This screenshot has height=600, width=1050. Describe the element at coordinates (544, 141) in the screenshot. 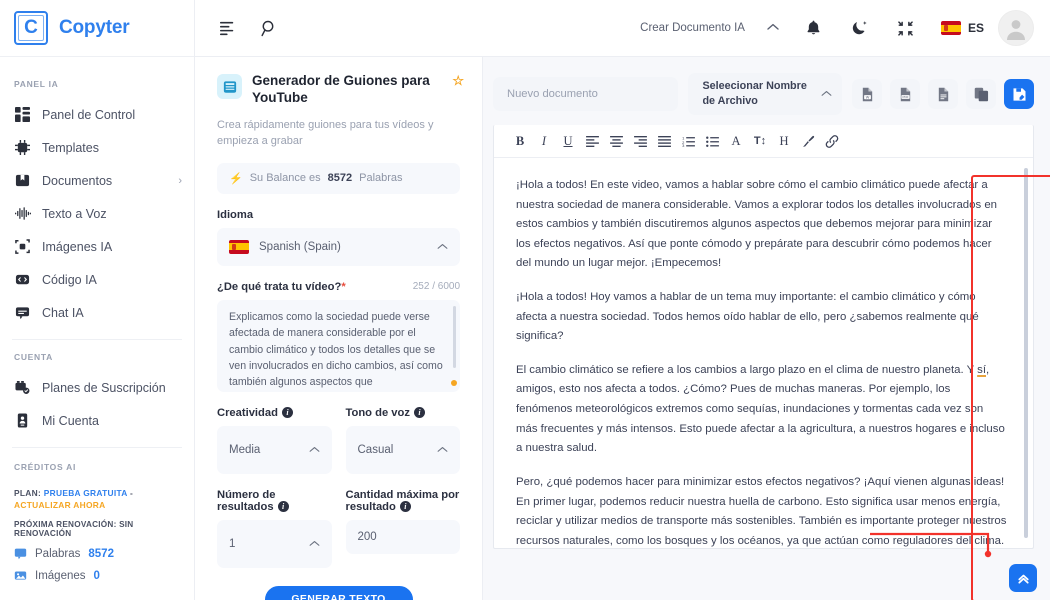

I see `italic-icon: I` at that location.